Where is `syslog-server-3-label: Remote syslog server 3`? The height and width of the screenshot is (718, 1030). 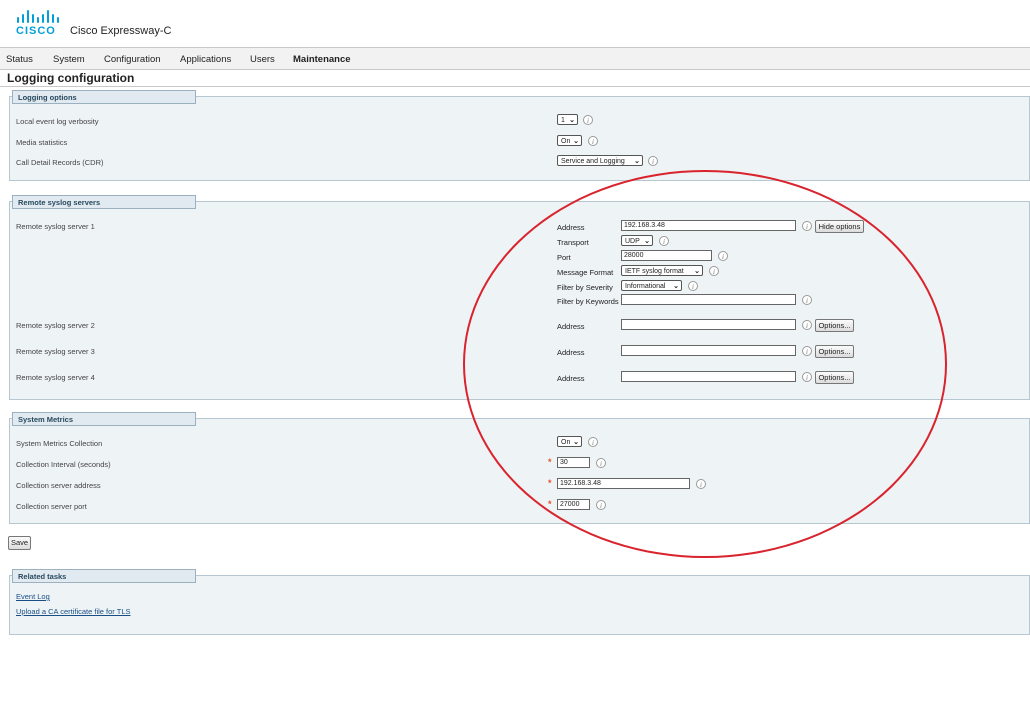 syslog-server-3-label: Remote syslog server 3 is located at coordinates (55, 351).